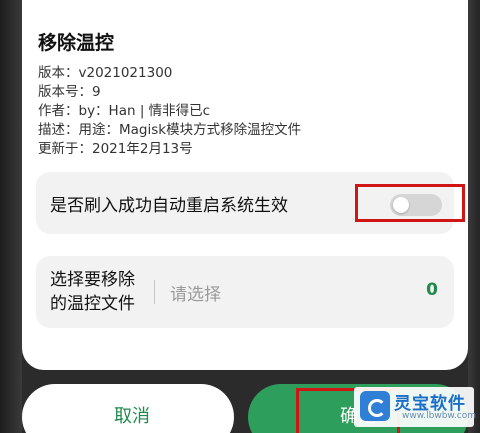 This screenshot has width=480, height=433. Describe the element at coordinates (124, 111) in the screenshot. I see `info-author: 作者：by：Han | 情非得已c` at that location.